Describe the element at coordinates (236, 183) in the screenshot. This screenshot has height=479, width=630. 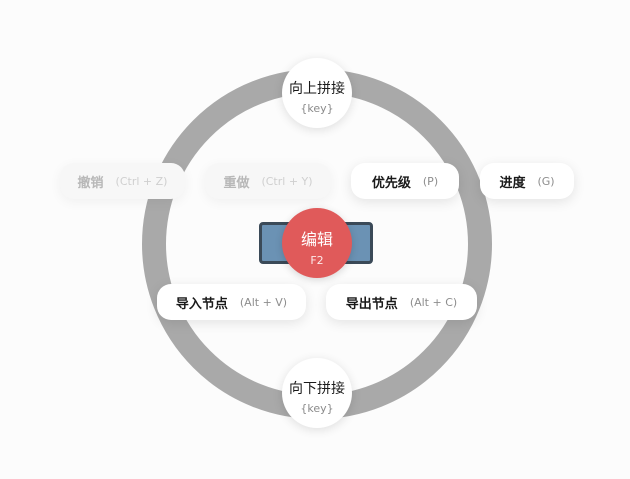
I see `redo-label: 重做` at that location.